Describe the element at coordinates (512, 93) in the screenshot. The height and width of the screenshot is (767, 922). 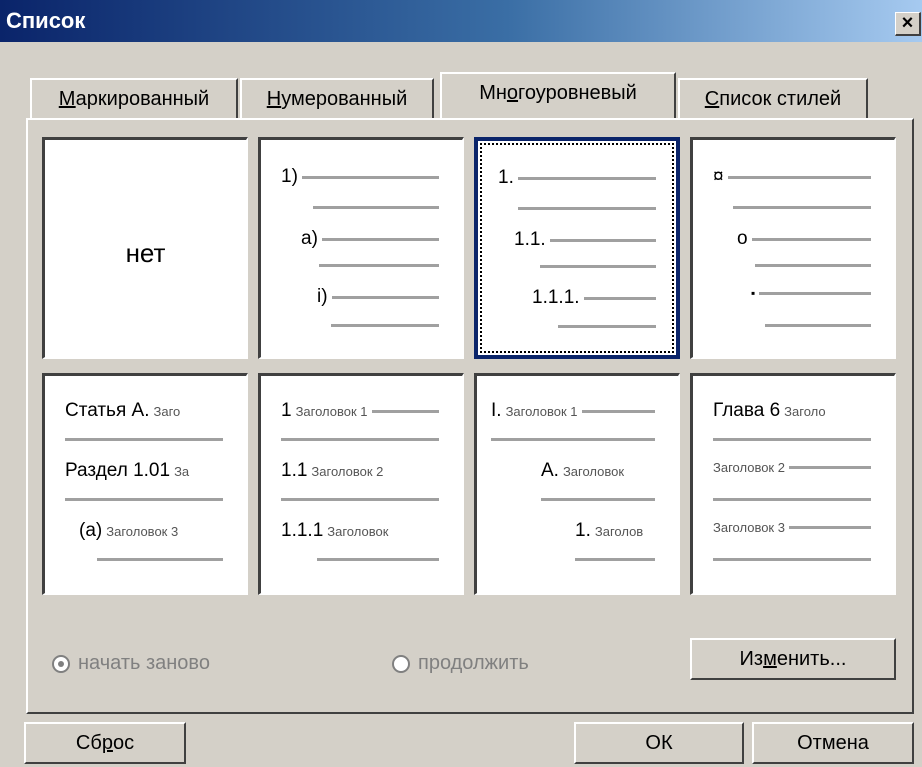
I see `tab-accel: о` at that location.